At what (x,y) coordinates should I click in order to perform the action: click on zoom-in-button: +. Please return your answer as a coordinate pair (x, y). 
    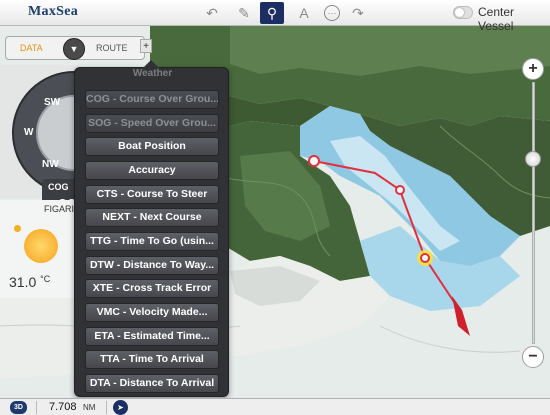
    Looking at the image, I should click on (533, 69).